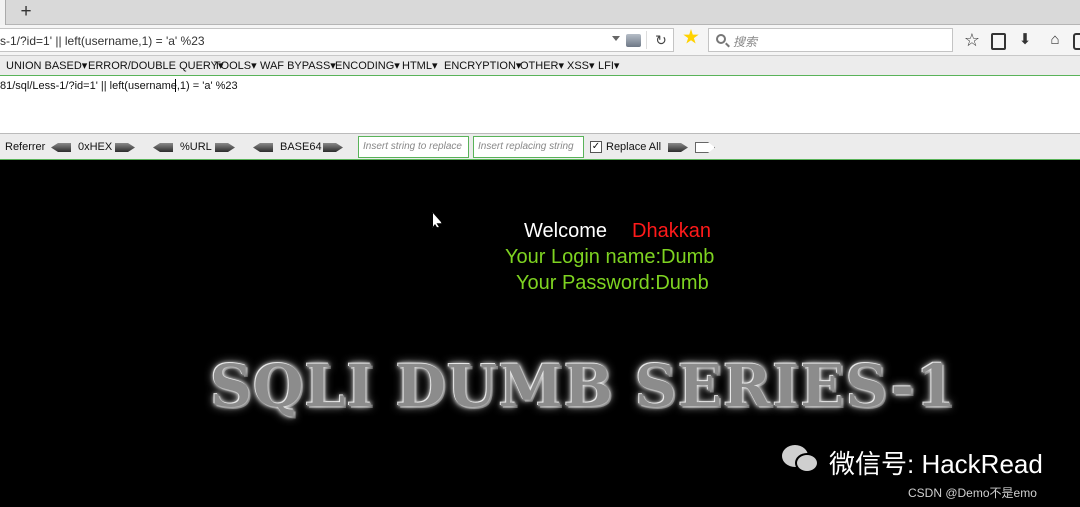 This screenshot has height=507, width=1080. What do you see at coordinates (419, 65) in the screenshot?
I see `menu-html: HTML▾` at bounding box center [419, 65].